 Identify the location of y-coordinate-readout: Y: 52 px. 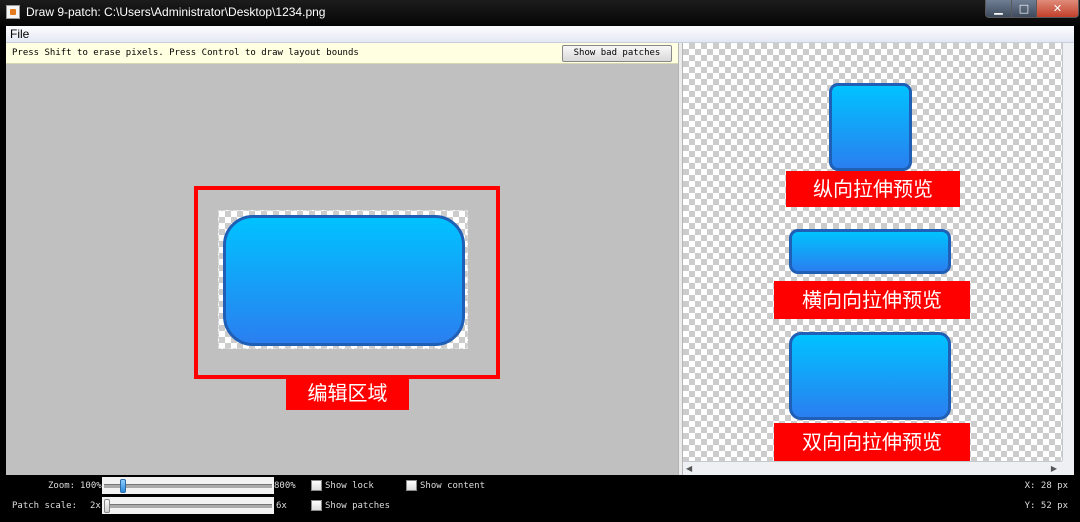
(1046, 506).